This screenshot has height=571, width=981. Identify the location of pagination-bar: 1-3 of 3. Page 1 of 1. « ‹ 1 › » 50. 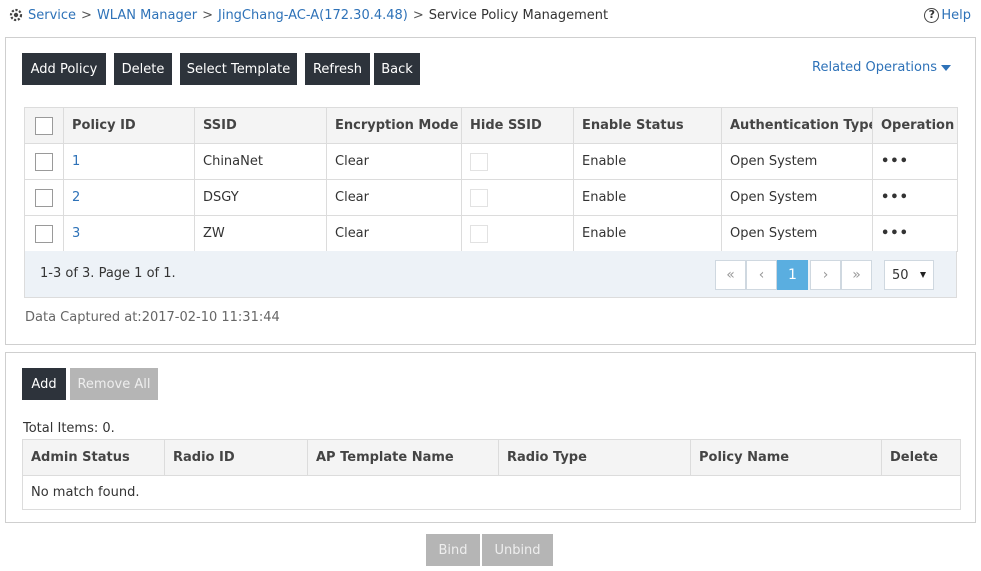
(490, 274).